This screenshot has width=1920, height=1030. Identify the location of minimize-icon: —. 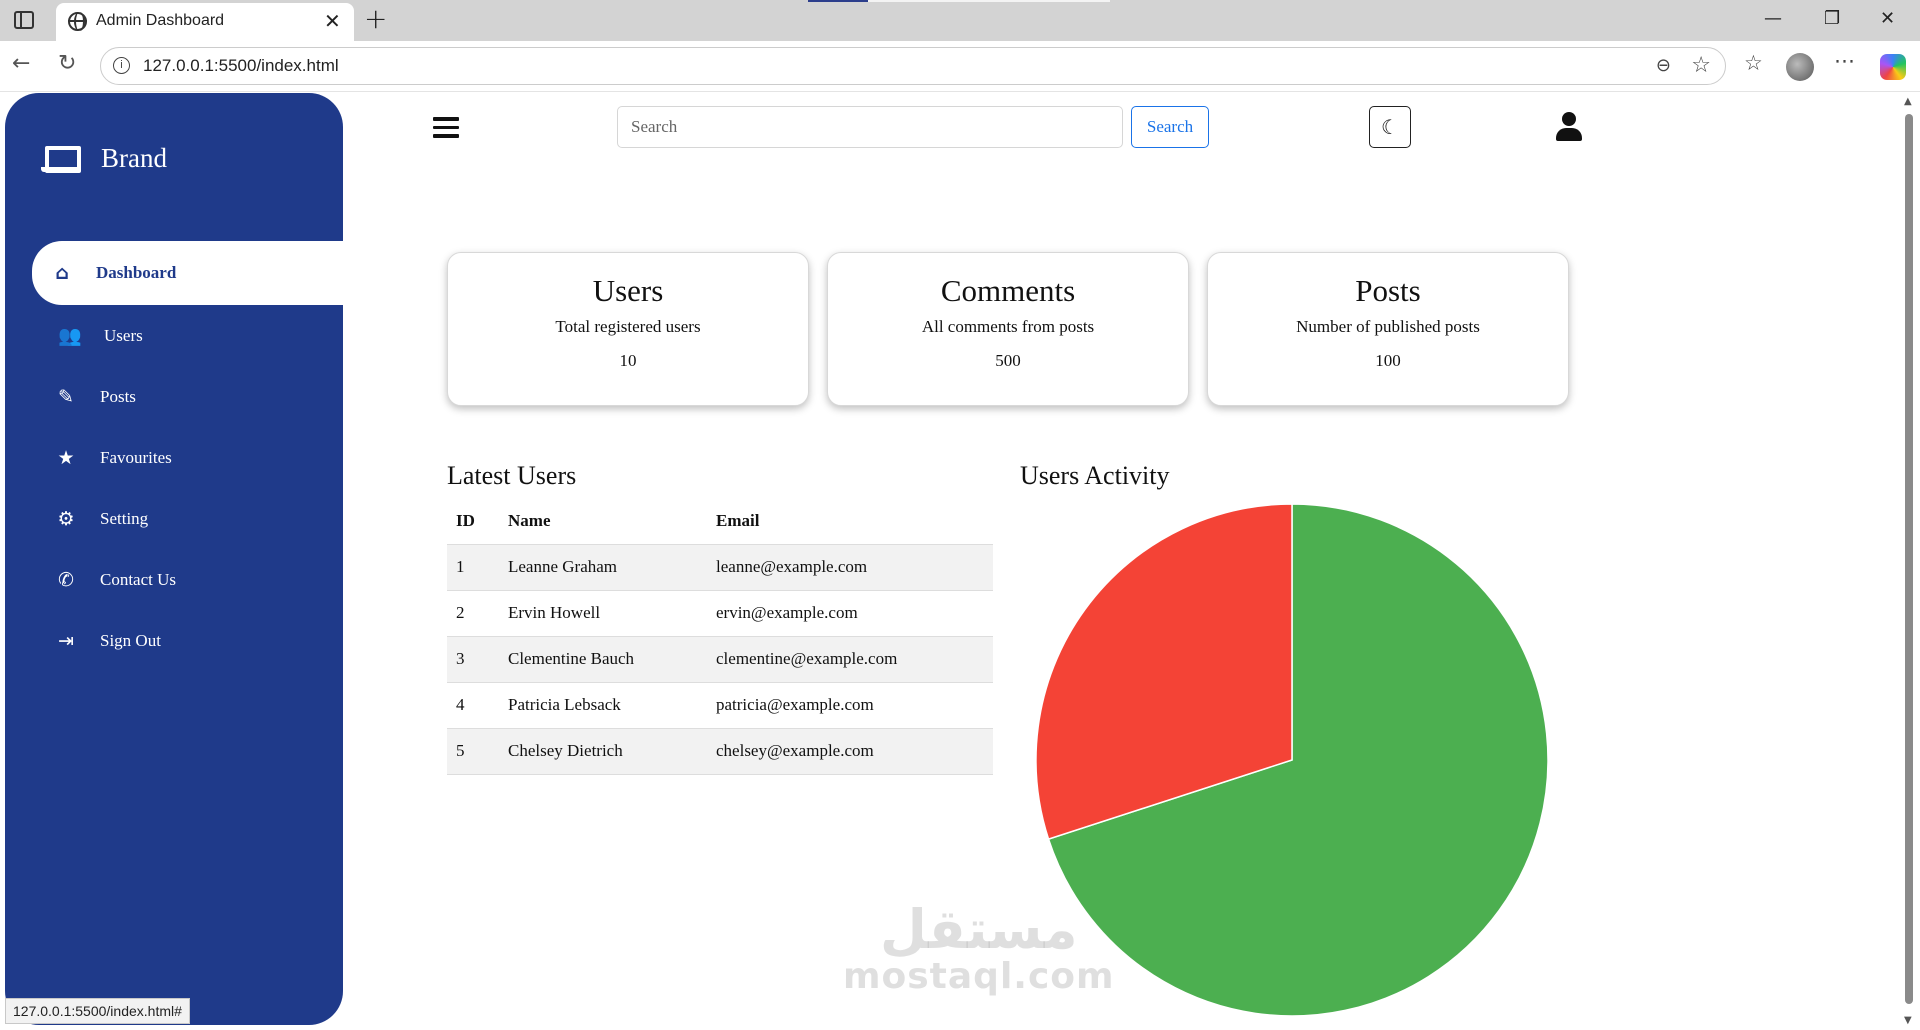
(1773, 18).